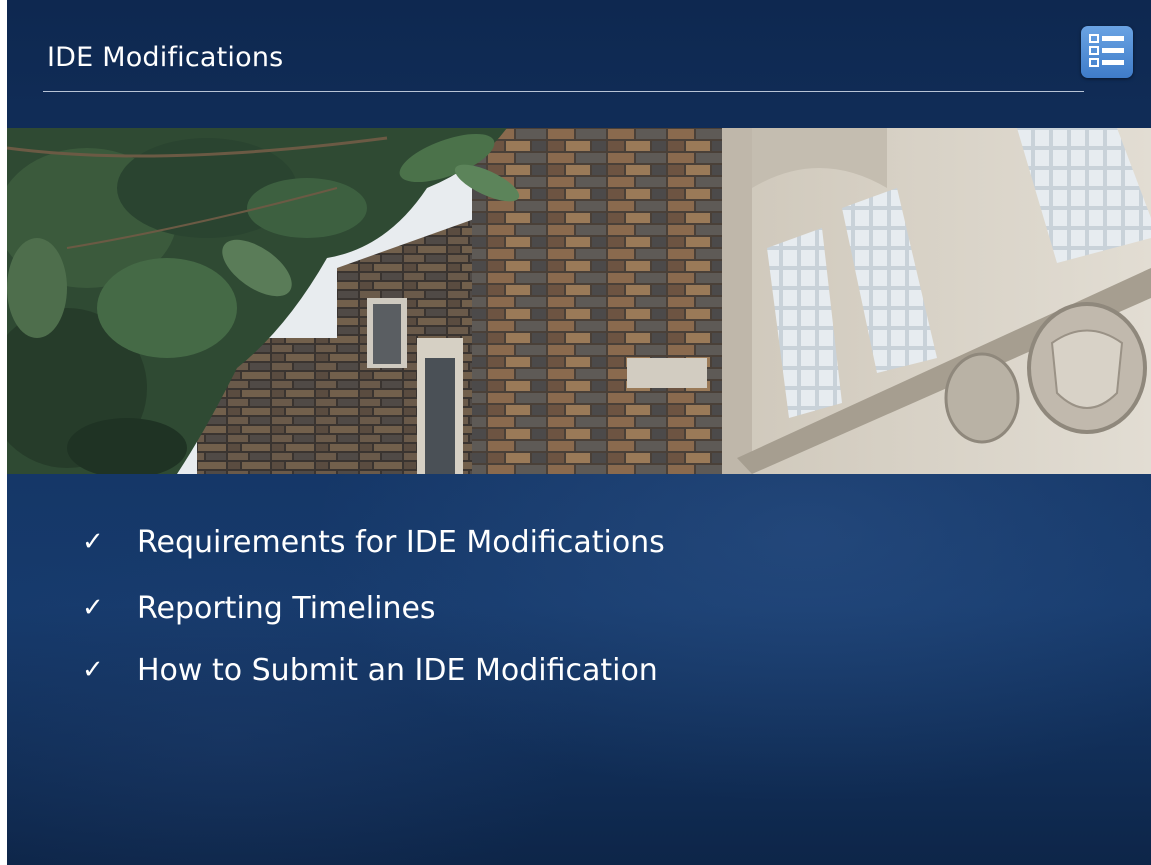 This screenshot has height=865, width=1151. I want to click on bullet-text: How to Submit an IDE Modification, so click(397, 670).